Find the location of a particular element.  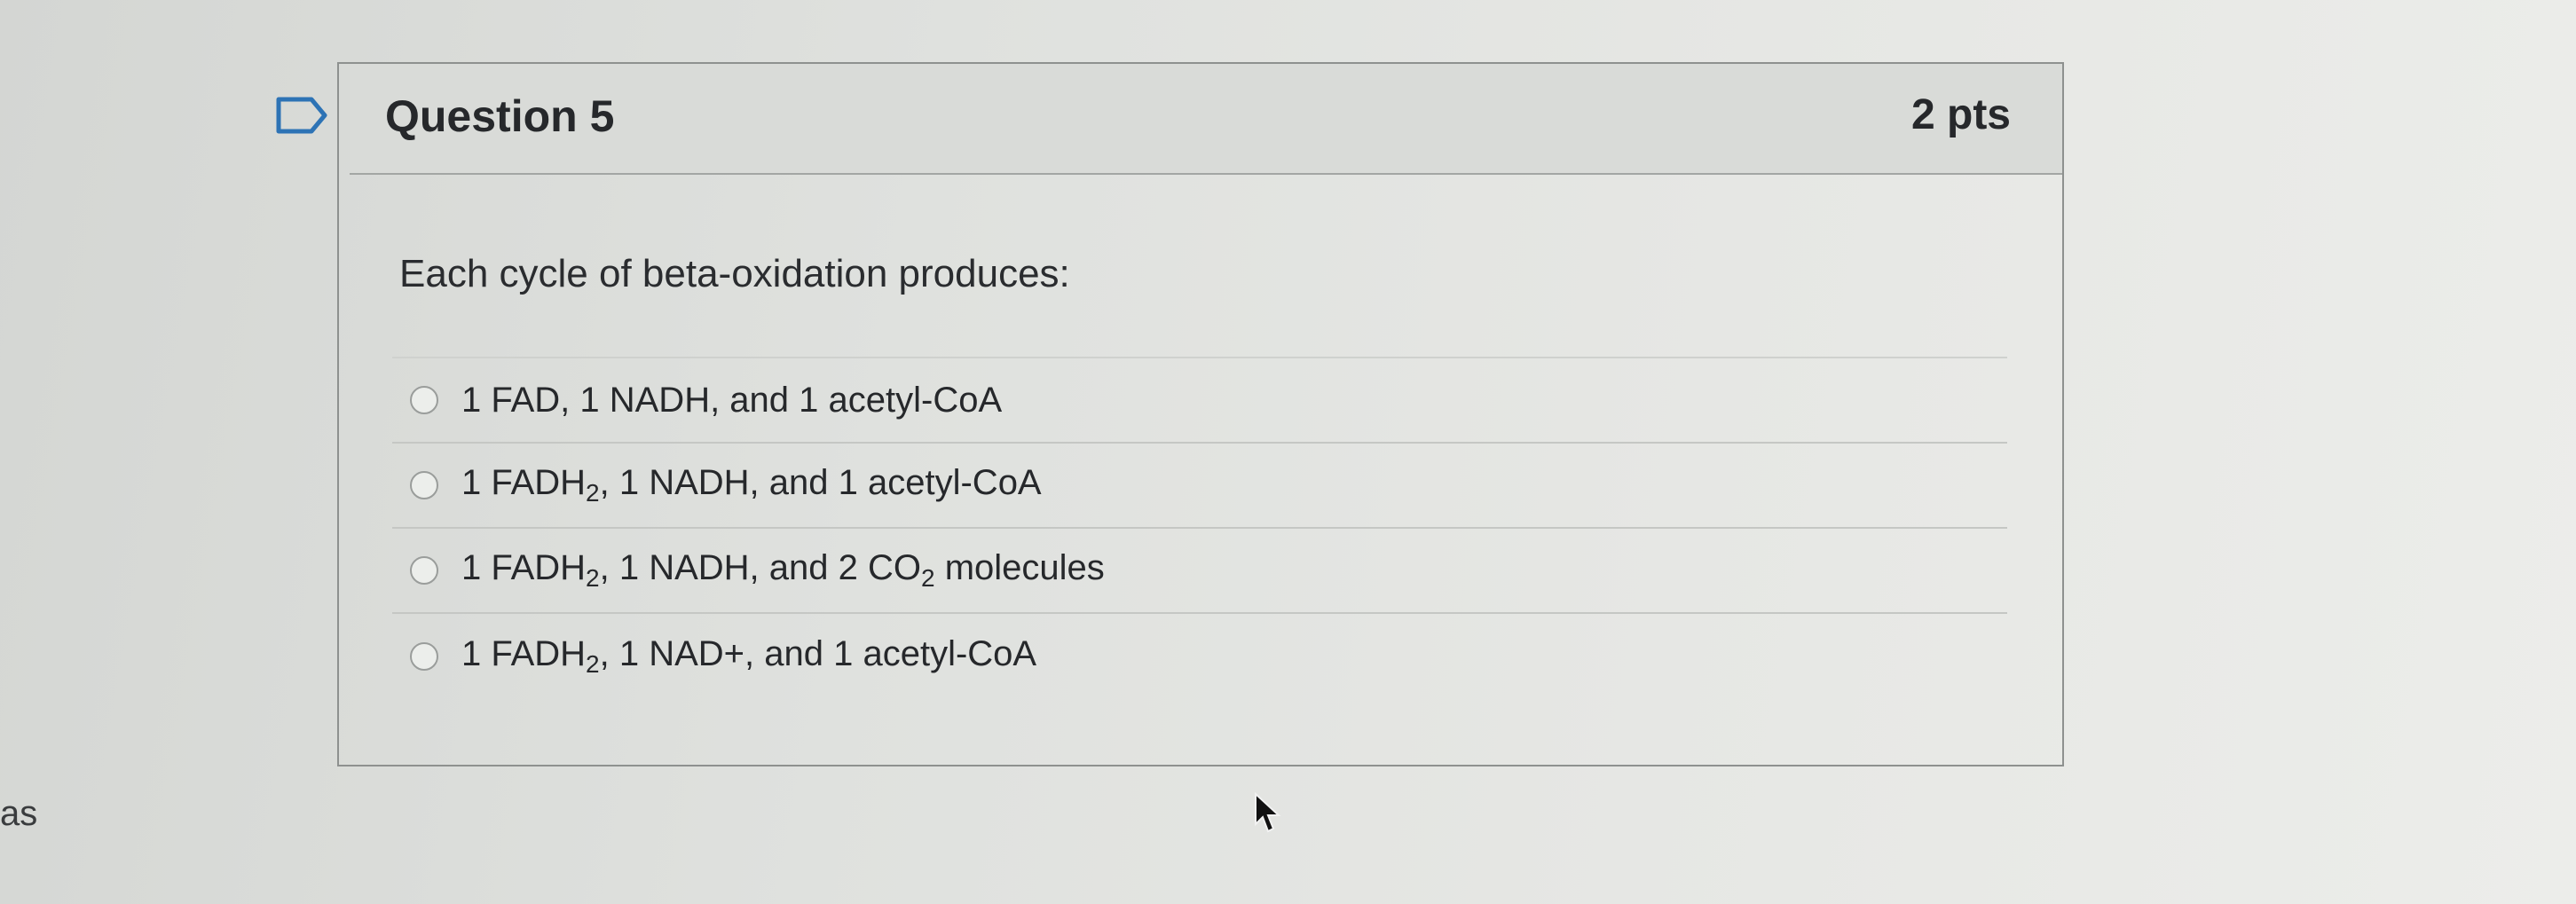

mouse-pointer-icon is located at coordinates (1268, 813).